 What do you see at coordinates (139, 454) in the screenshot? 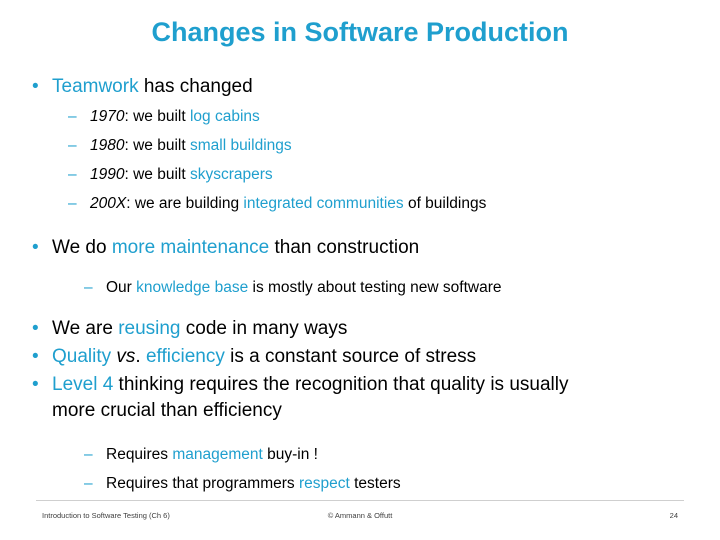
I see `sub-bullet-management-text1: Requires` at bounding box center [139, 454].